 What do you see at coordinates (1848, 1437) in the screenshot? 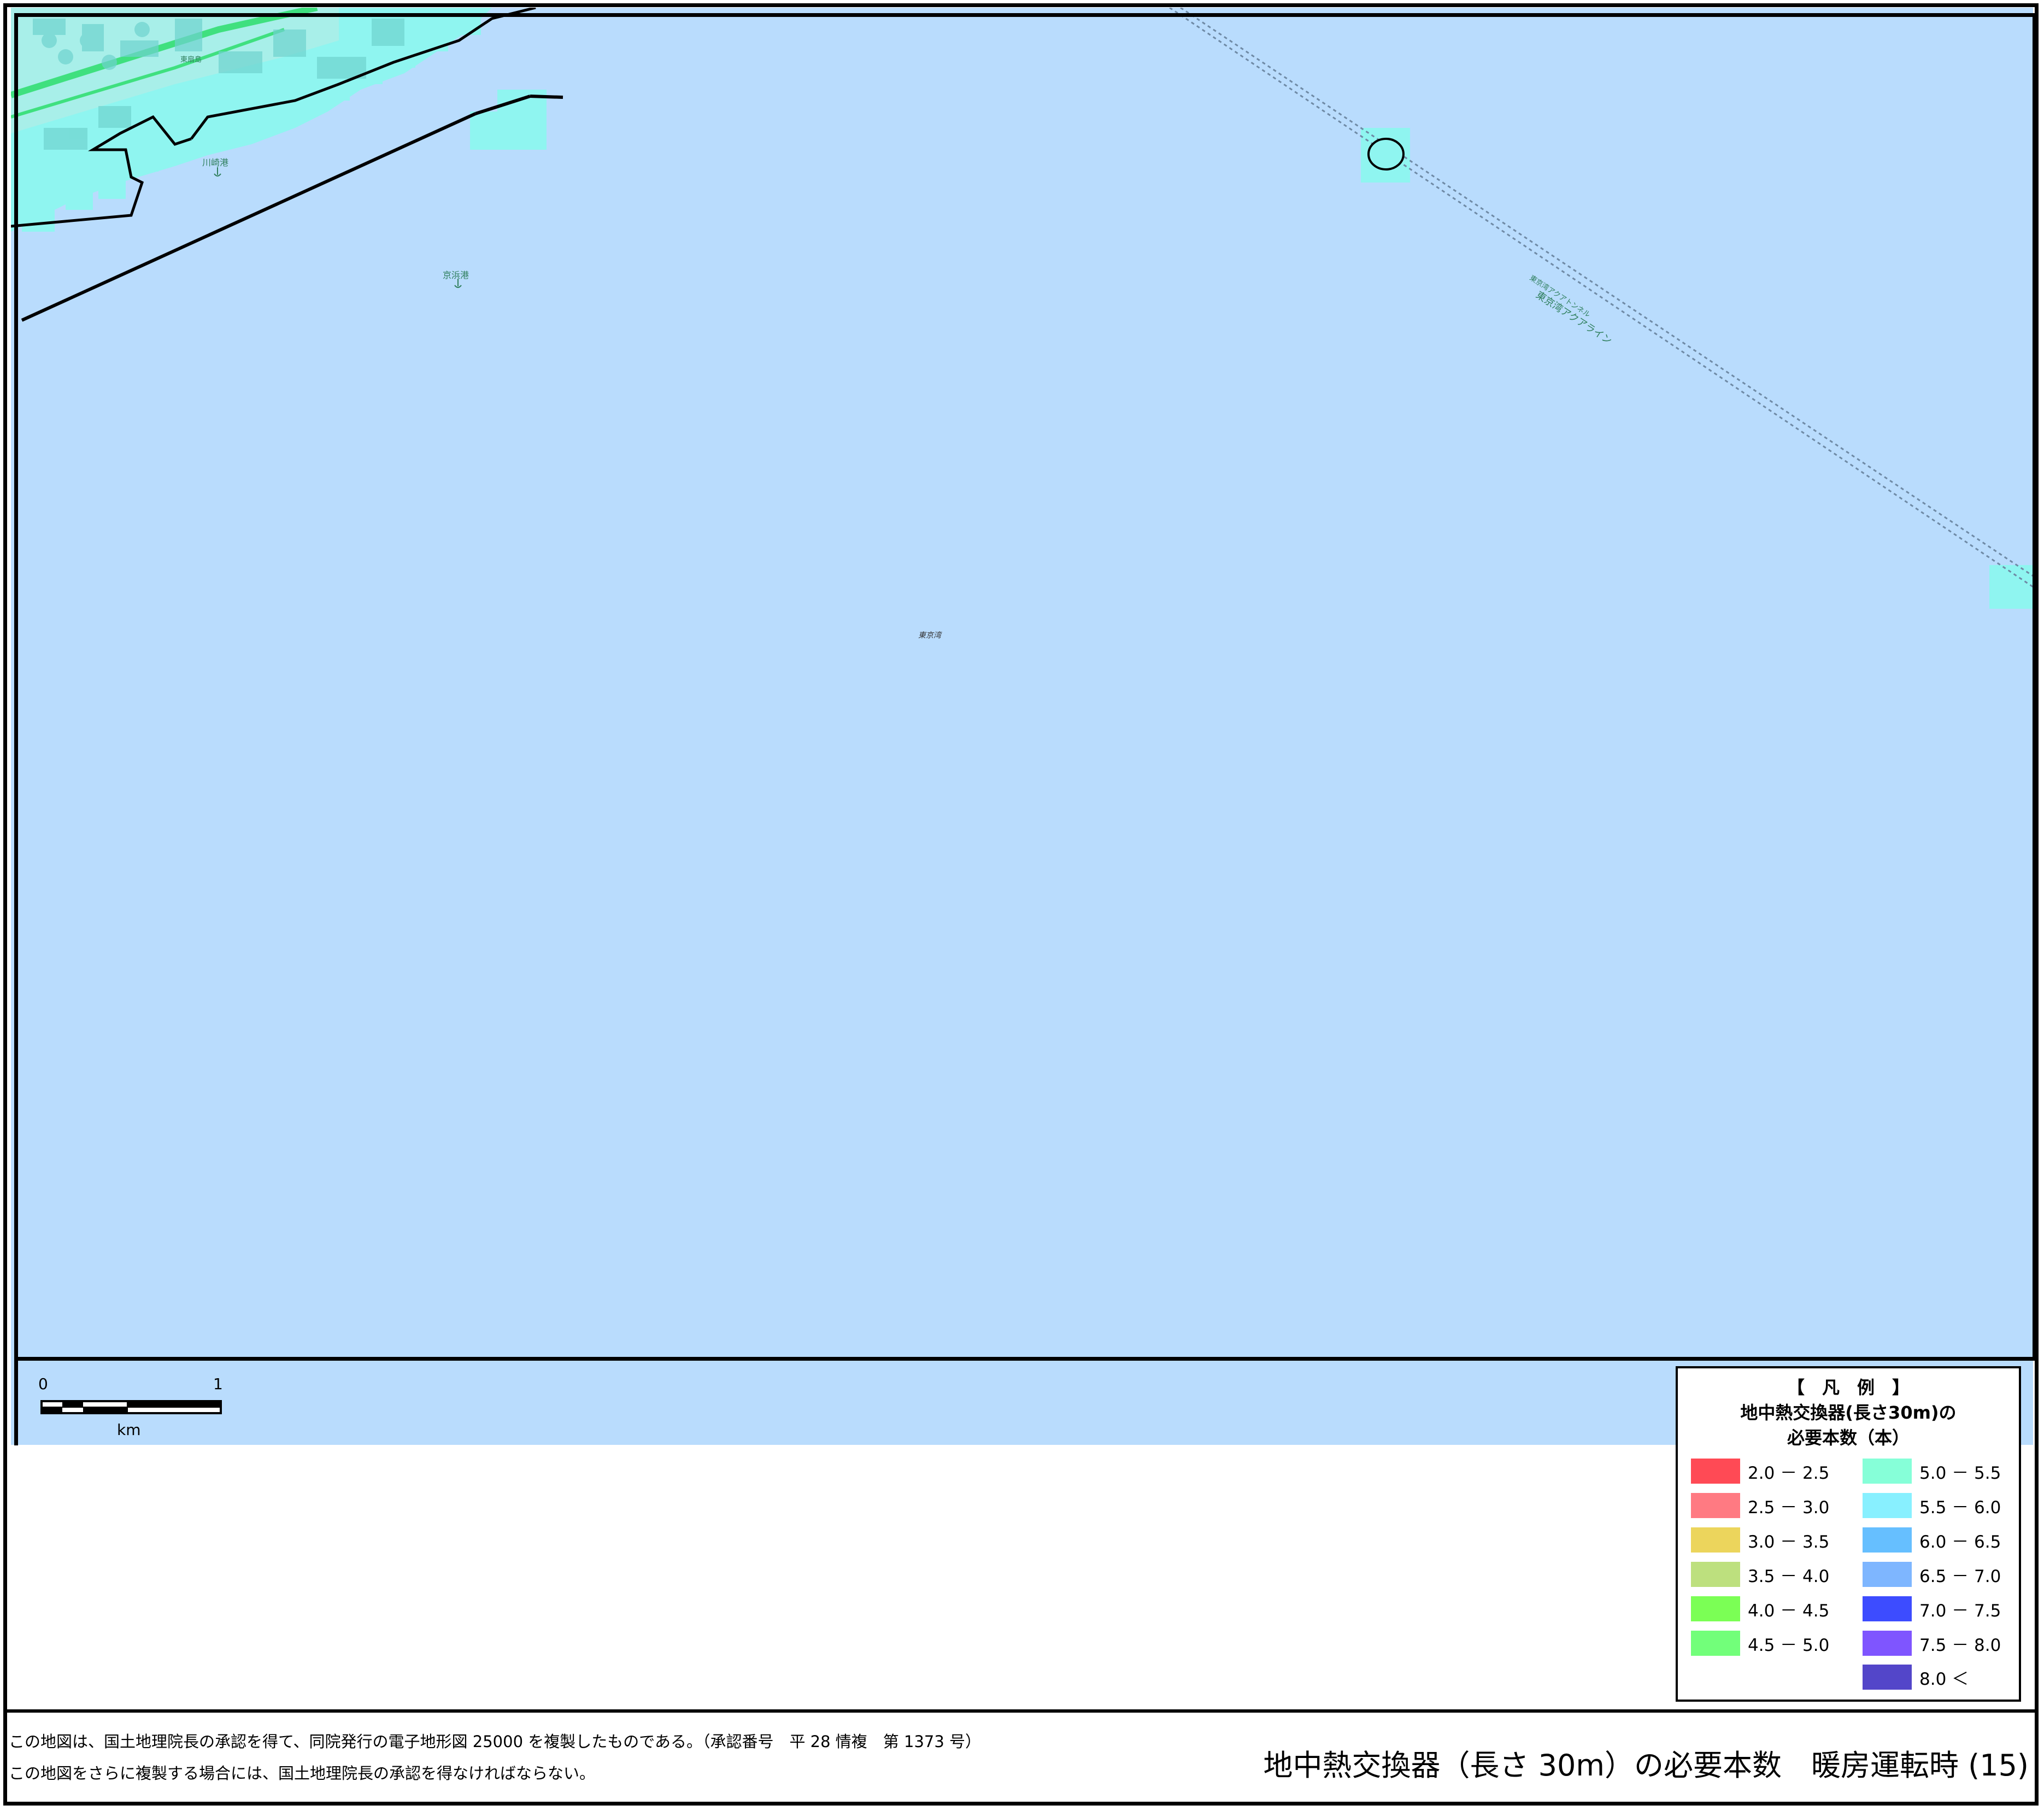
I see `legend-title-line2: 必要本数（本）` at bounding box center [1848, 1437].